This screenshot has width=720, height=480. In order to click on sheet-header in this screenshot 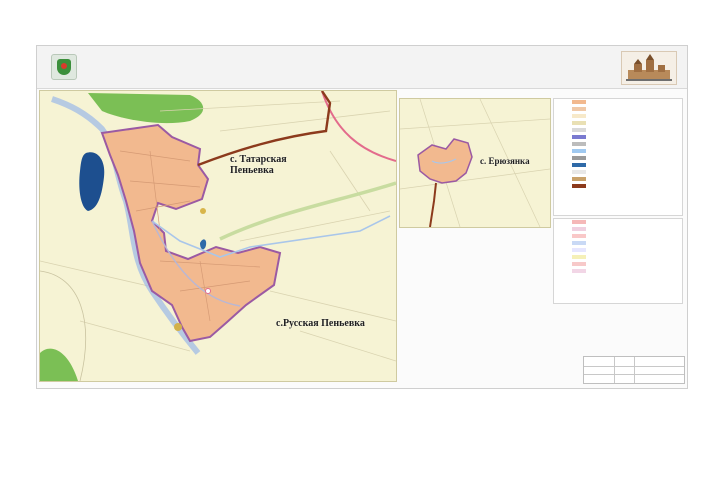, I will do `click(362, 67)`.